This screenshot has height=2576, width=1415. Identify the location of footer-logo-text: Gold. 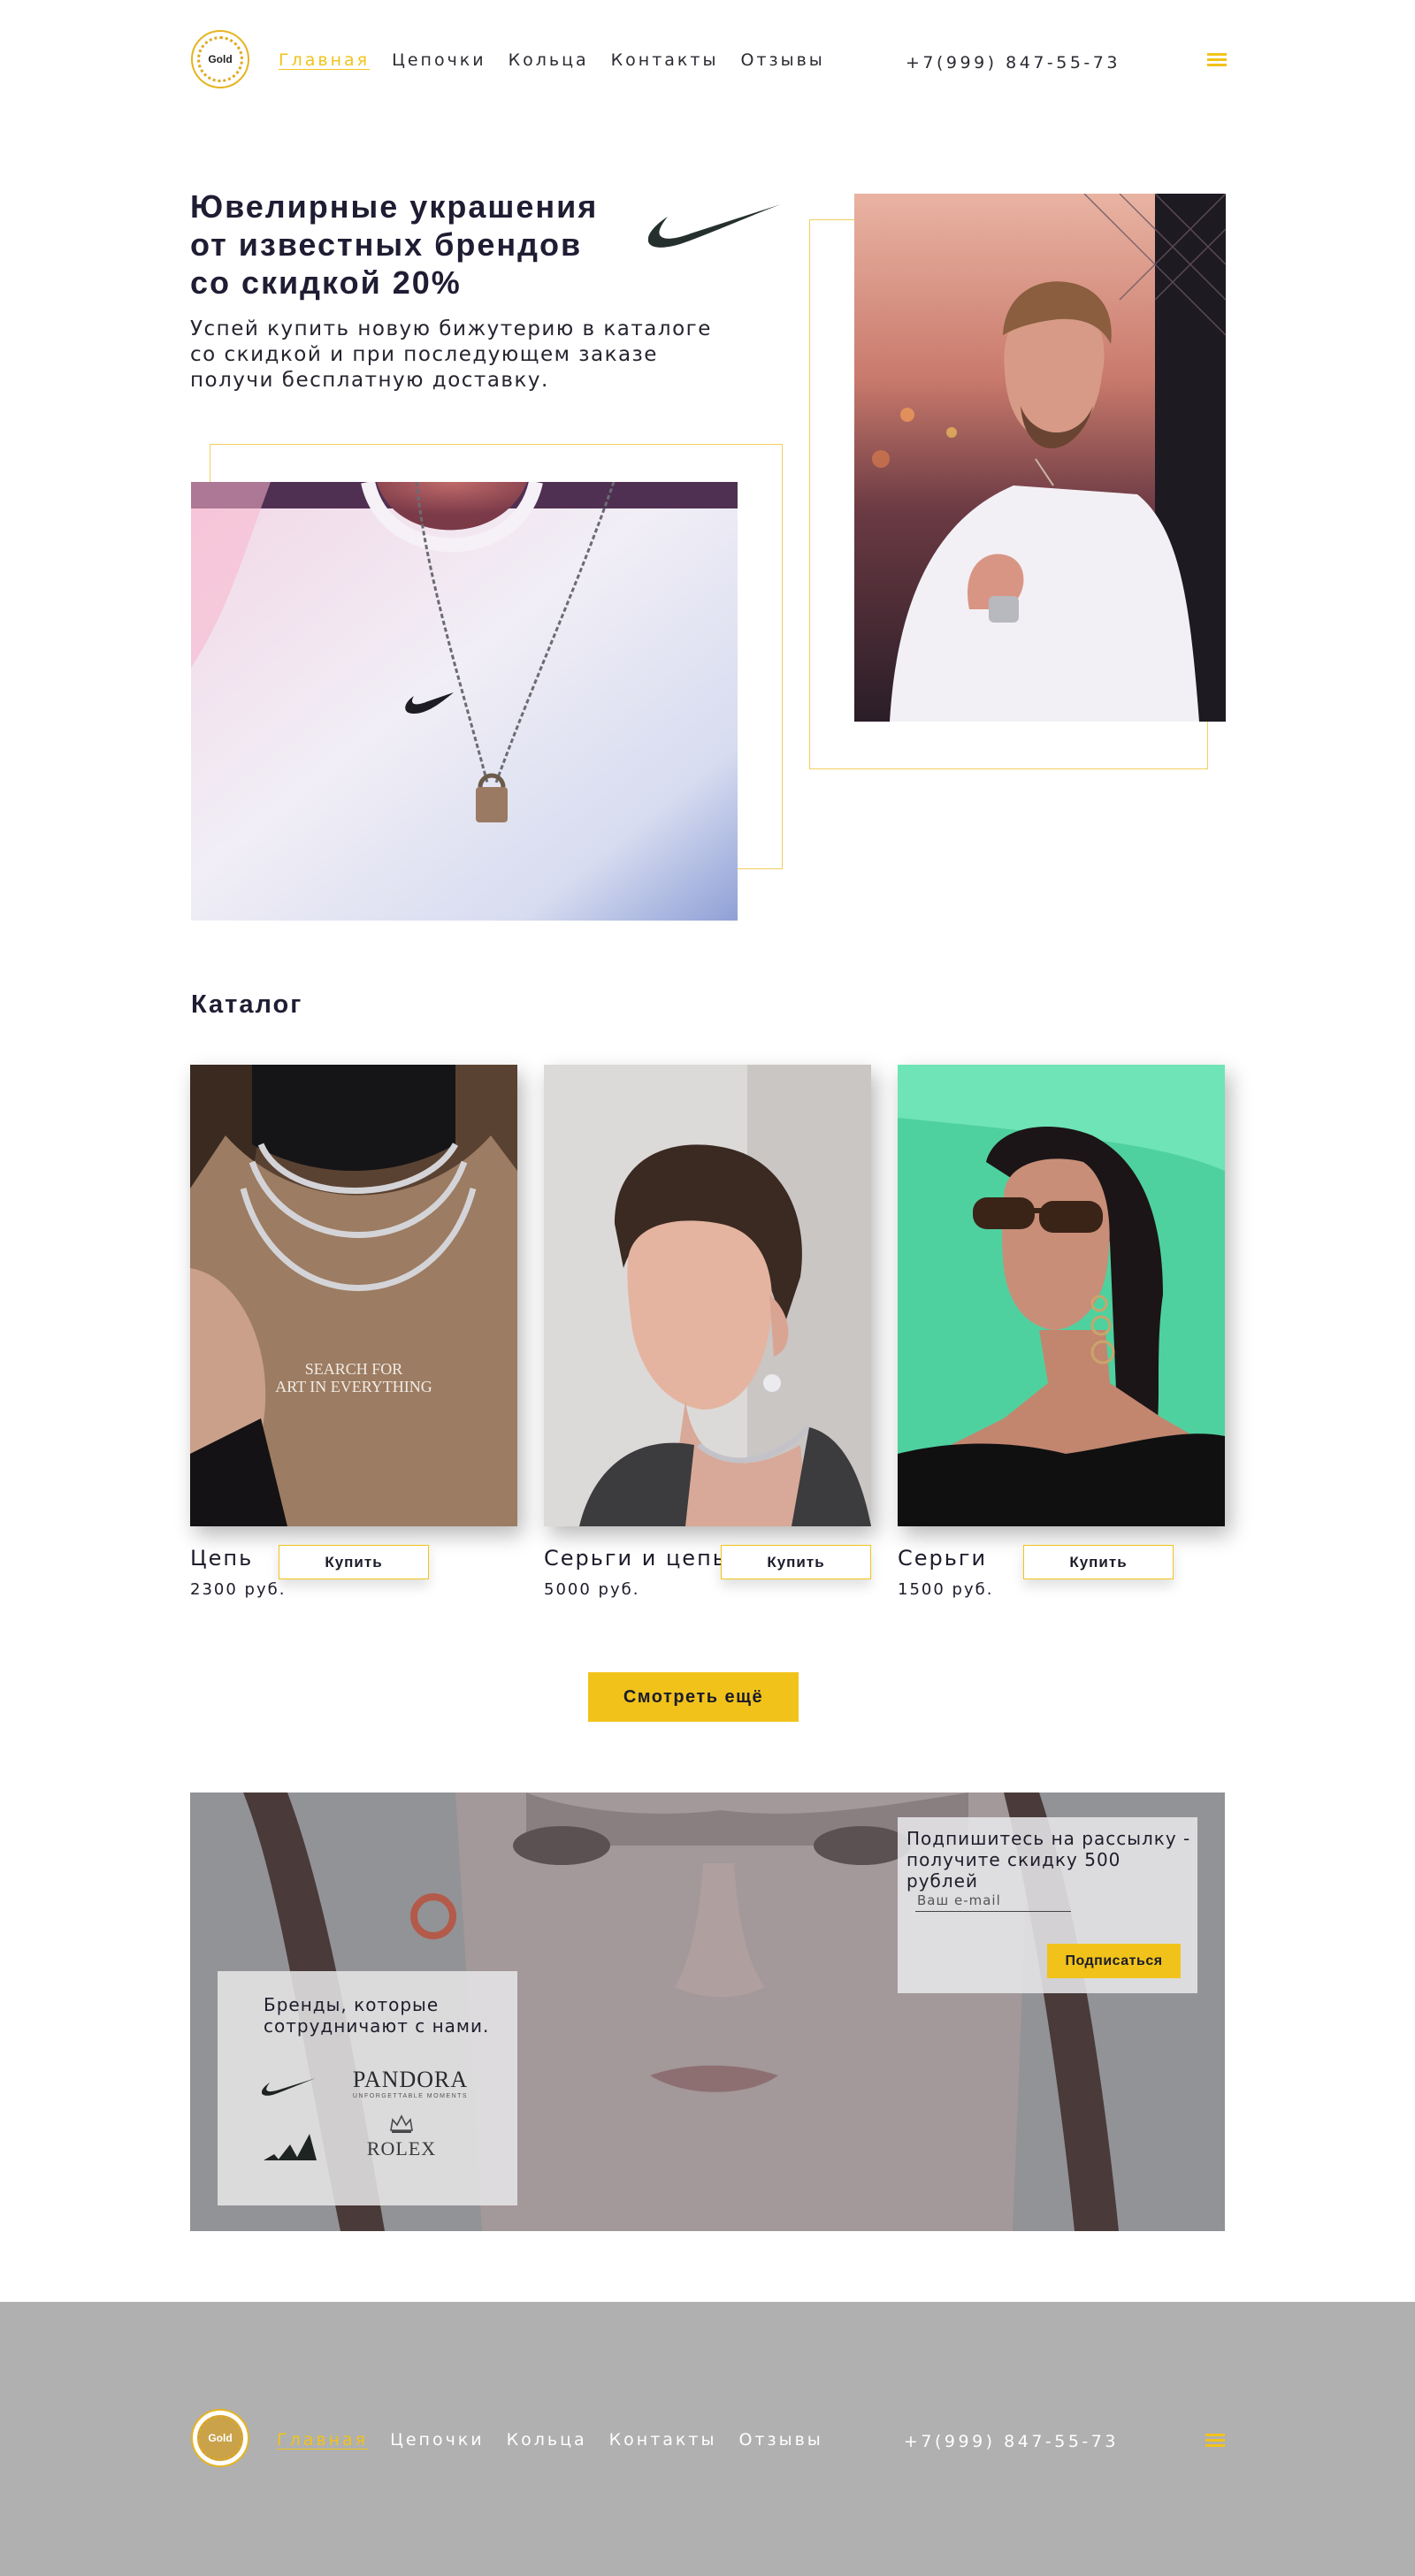
(220, 2438).